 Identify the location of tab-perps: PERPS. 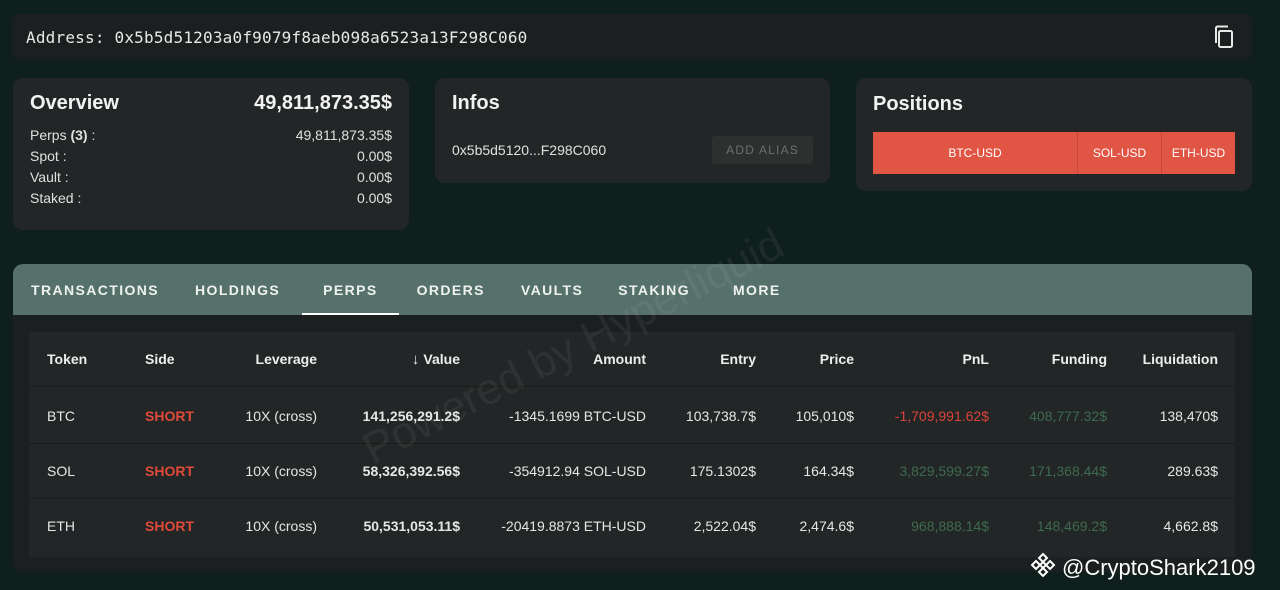
(351, 289).